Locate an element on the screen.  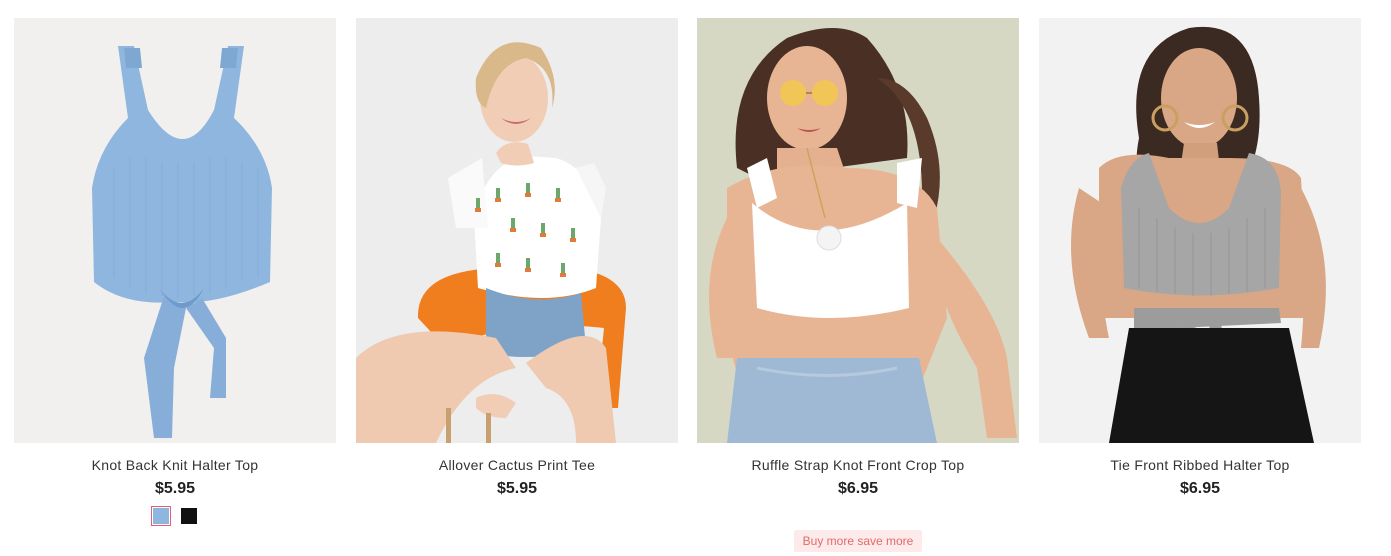
product-title: Tie Front Ribbed Halter Top is located at coordinates (1200, 465).